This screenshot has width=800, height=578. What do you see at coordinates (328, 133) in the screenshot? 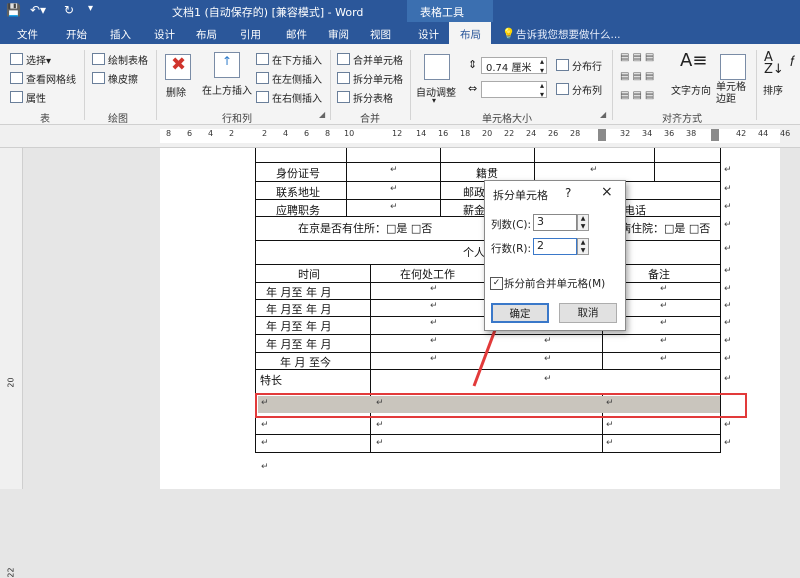
I see `ruler-number: 8` at bounding box center [328, 133].